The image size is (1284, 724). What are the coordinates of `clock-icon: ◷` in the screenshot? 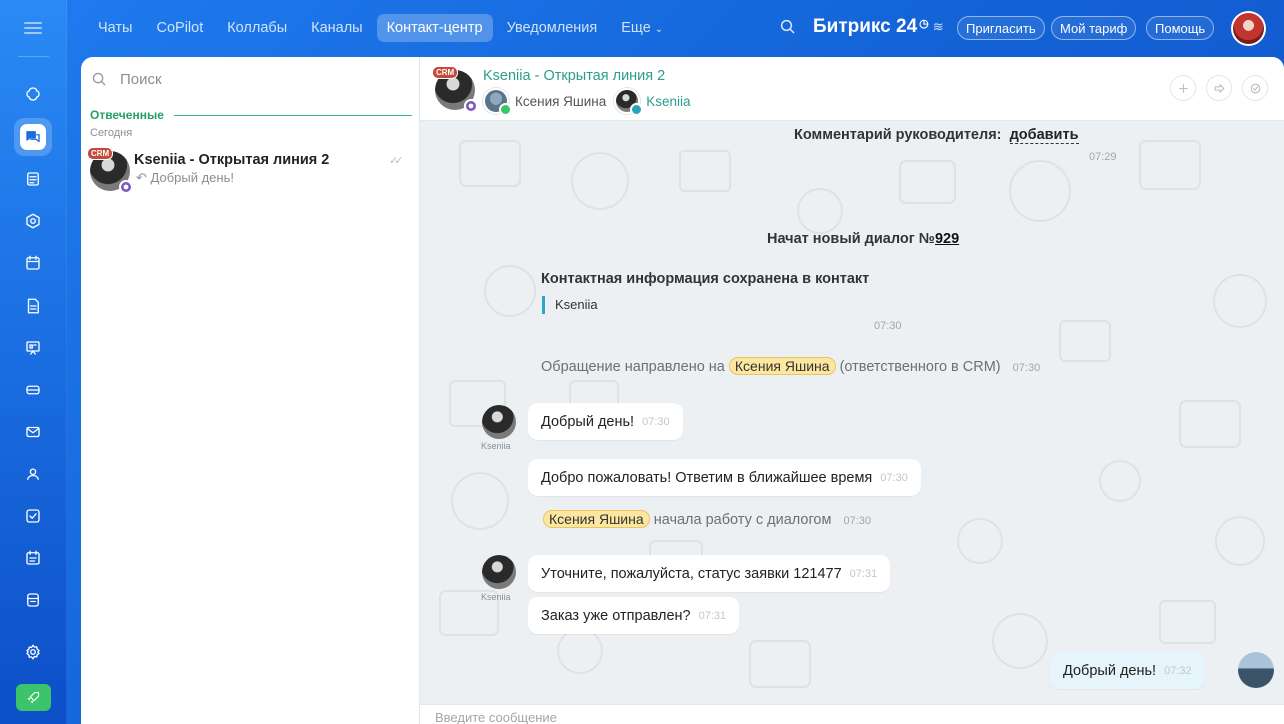 It's located at (924, 23).